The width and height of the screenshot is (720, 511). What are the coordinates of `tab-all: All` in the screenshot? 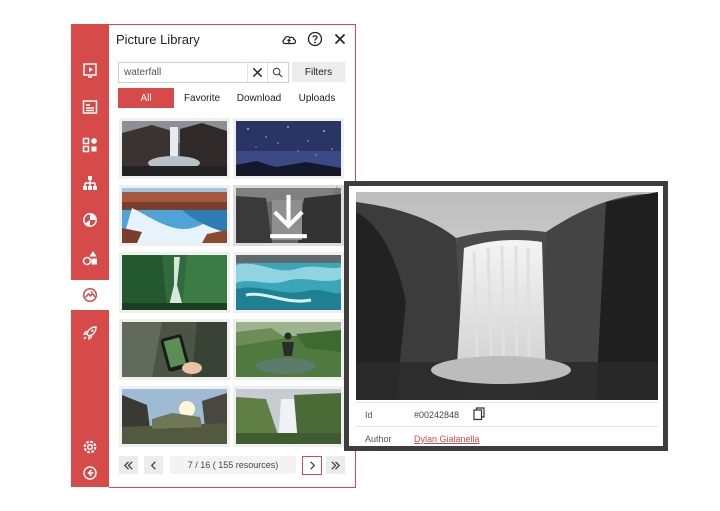 It's located at (146, 98).